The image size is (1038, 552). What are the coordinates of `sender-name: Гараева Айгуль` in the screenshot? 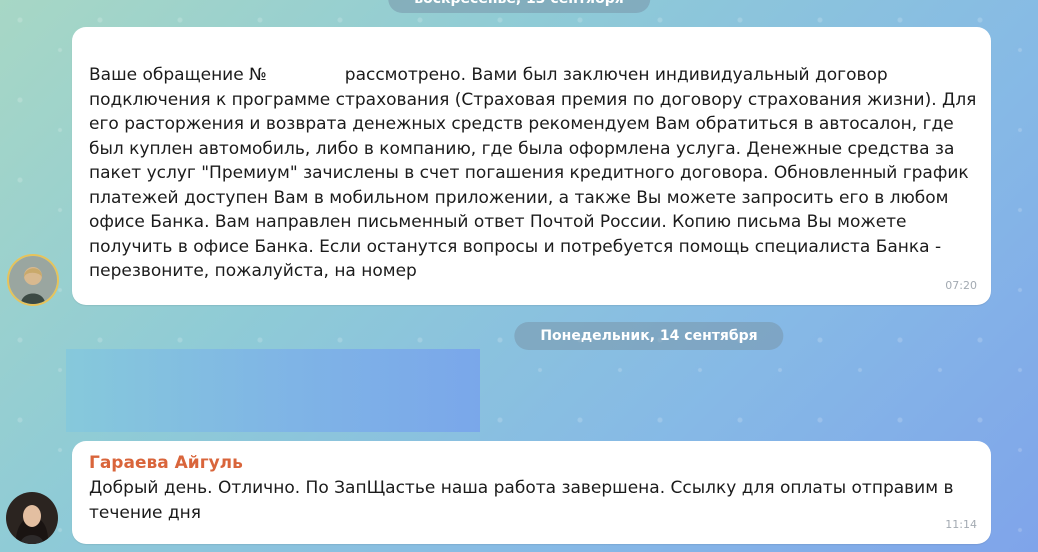 It's located at (529, 463).